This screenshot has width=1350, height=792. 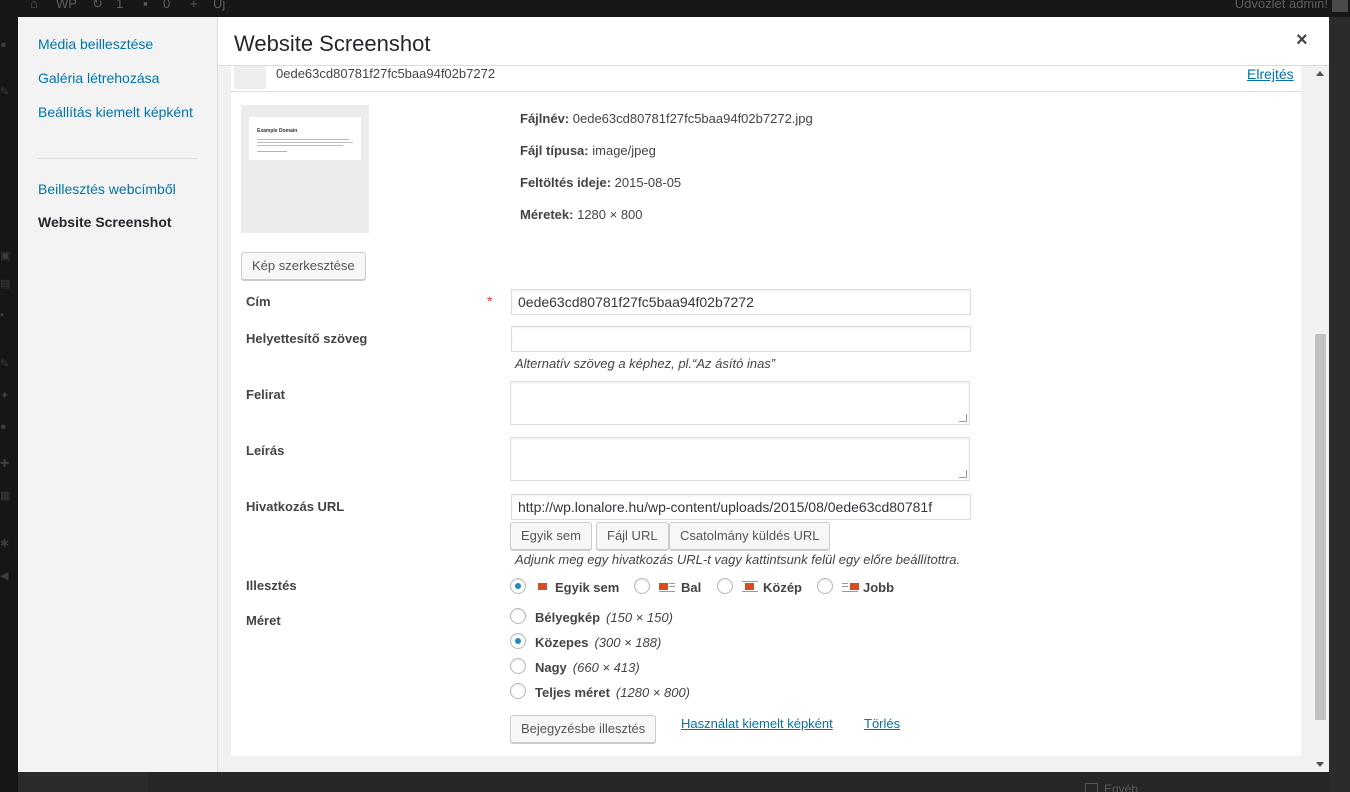 What do you see at coordinates (642, 586) in the screenshot?
I see `align-left-radio` at bounding box center [642, 586].